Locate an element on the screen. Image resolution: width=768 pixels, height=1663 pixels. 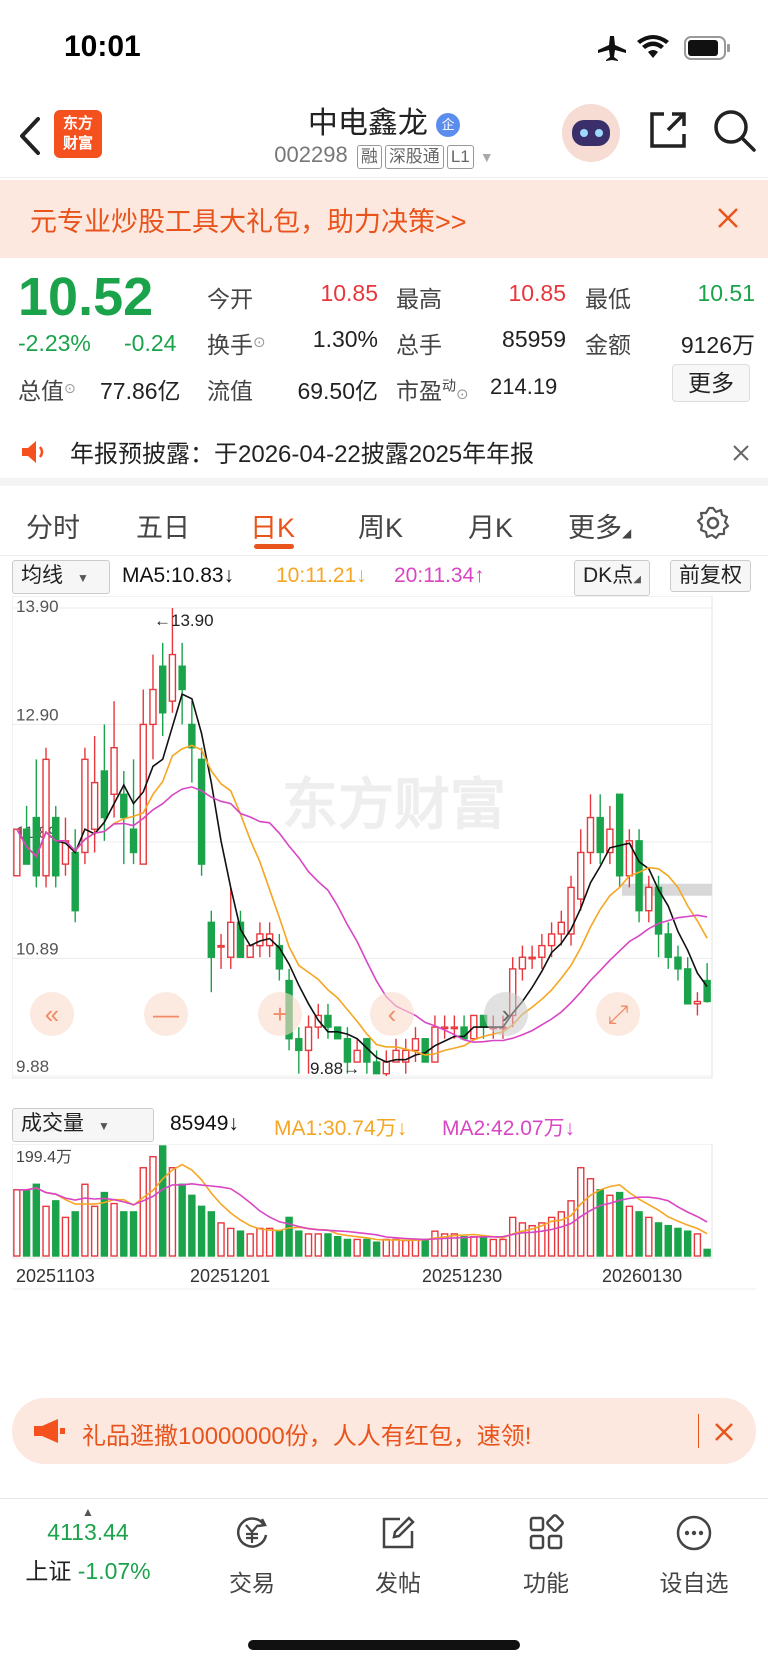
trade-yen-icon is located at coordinates (252, 1532).